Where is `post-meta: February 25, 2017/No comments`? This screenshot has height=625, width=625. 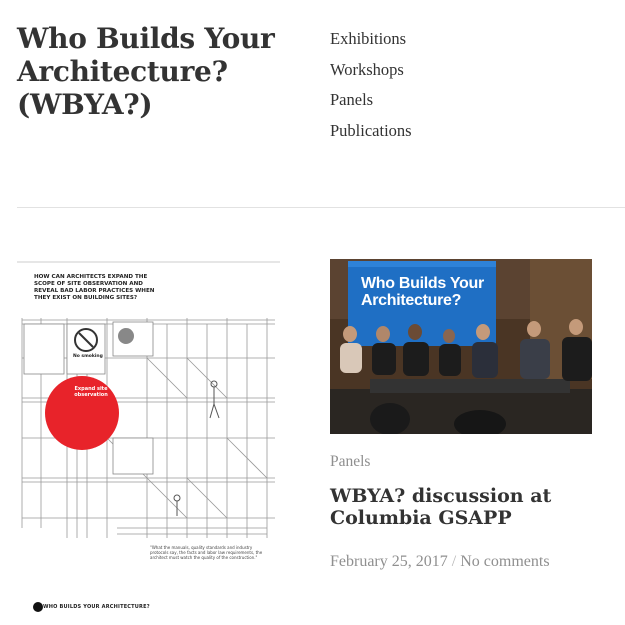
post-meta: February 25, 2017/No comments is located at coordinates (440, 562).